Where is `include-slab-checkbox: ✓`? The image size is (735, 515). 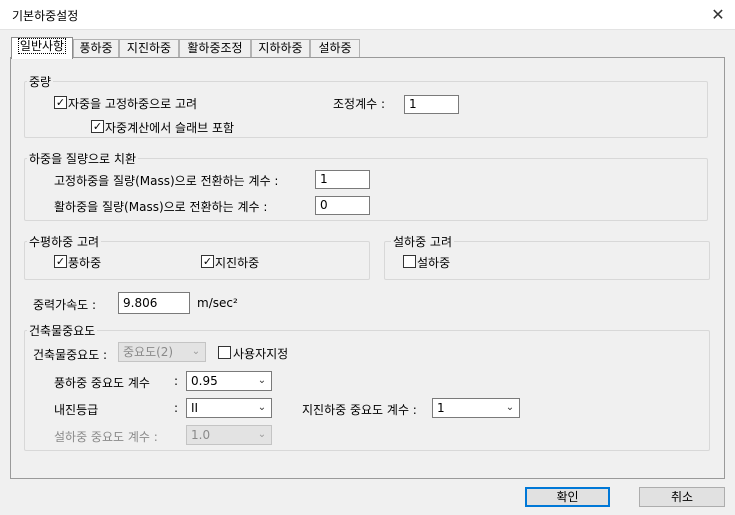 include-slab-checkbox: ✓ is located at coordinates (97, 126).